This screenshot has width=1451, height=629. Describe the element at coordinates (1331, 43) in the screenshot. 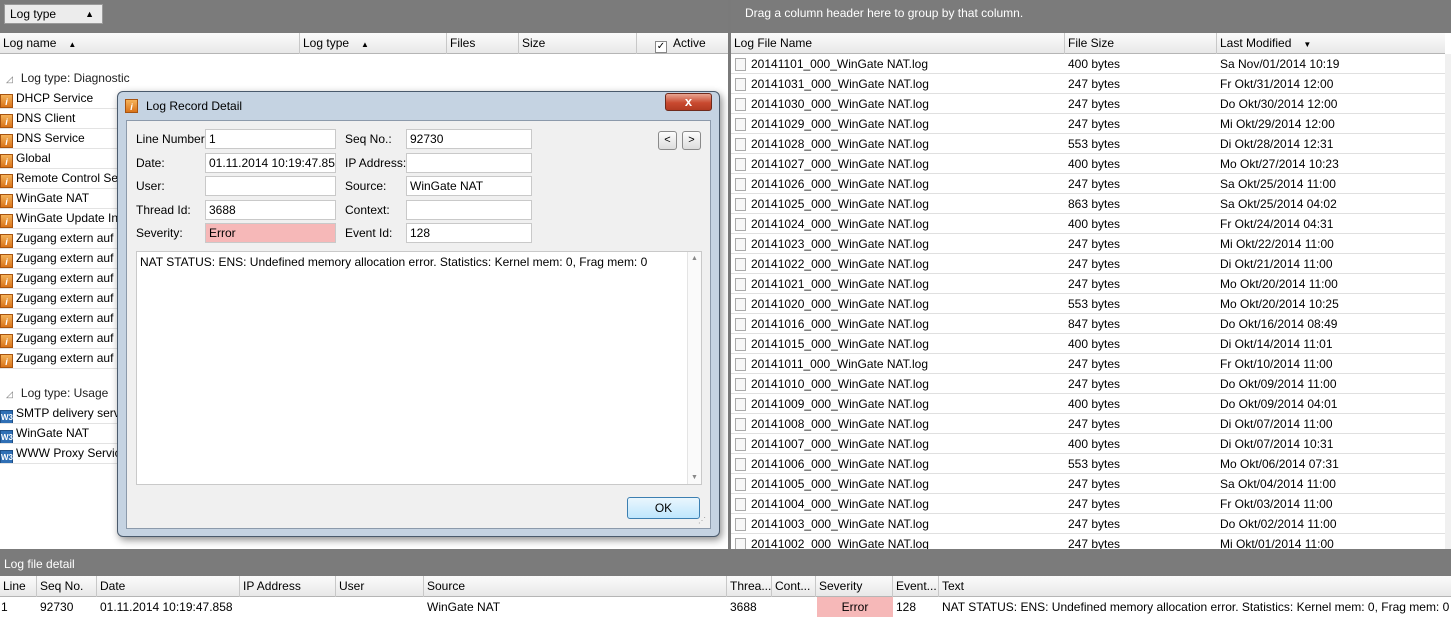

I see `col-last-modified: Last Modified ▼` at that location.